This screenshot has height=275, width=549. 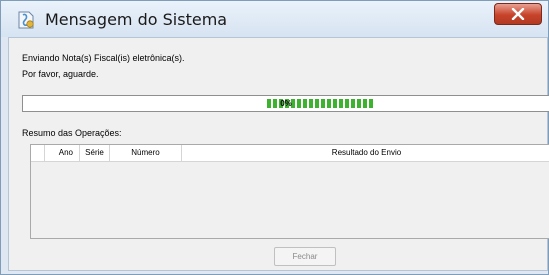 What do you see at coordinates (136, 19) in the screenshot?
I see `window-title: Mensagem do Sistema` at bounding box center [136, 19].